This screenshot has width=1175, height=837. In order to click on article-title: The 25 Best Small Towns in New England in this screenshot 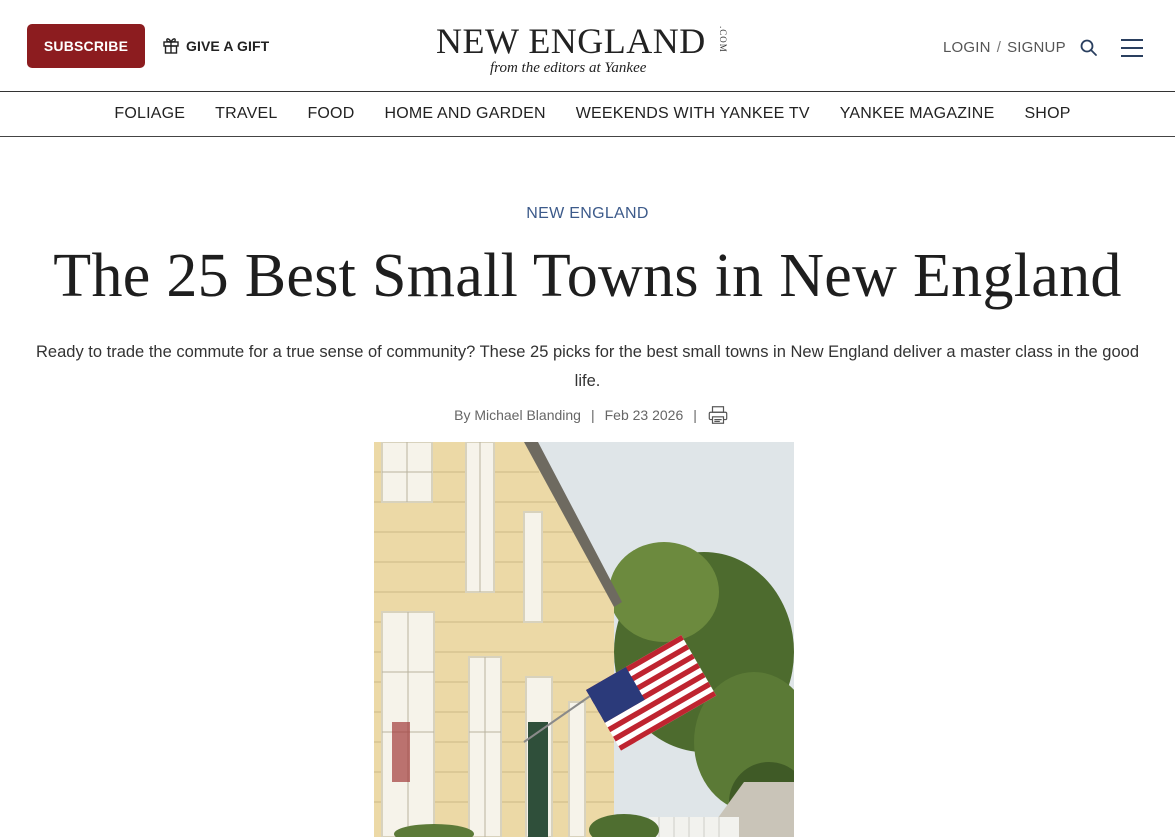, I will do `click(587, 276)`.